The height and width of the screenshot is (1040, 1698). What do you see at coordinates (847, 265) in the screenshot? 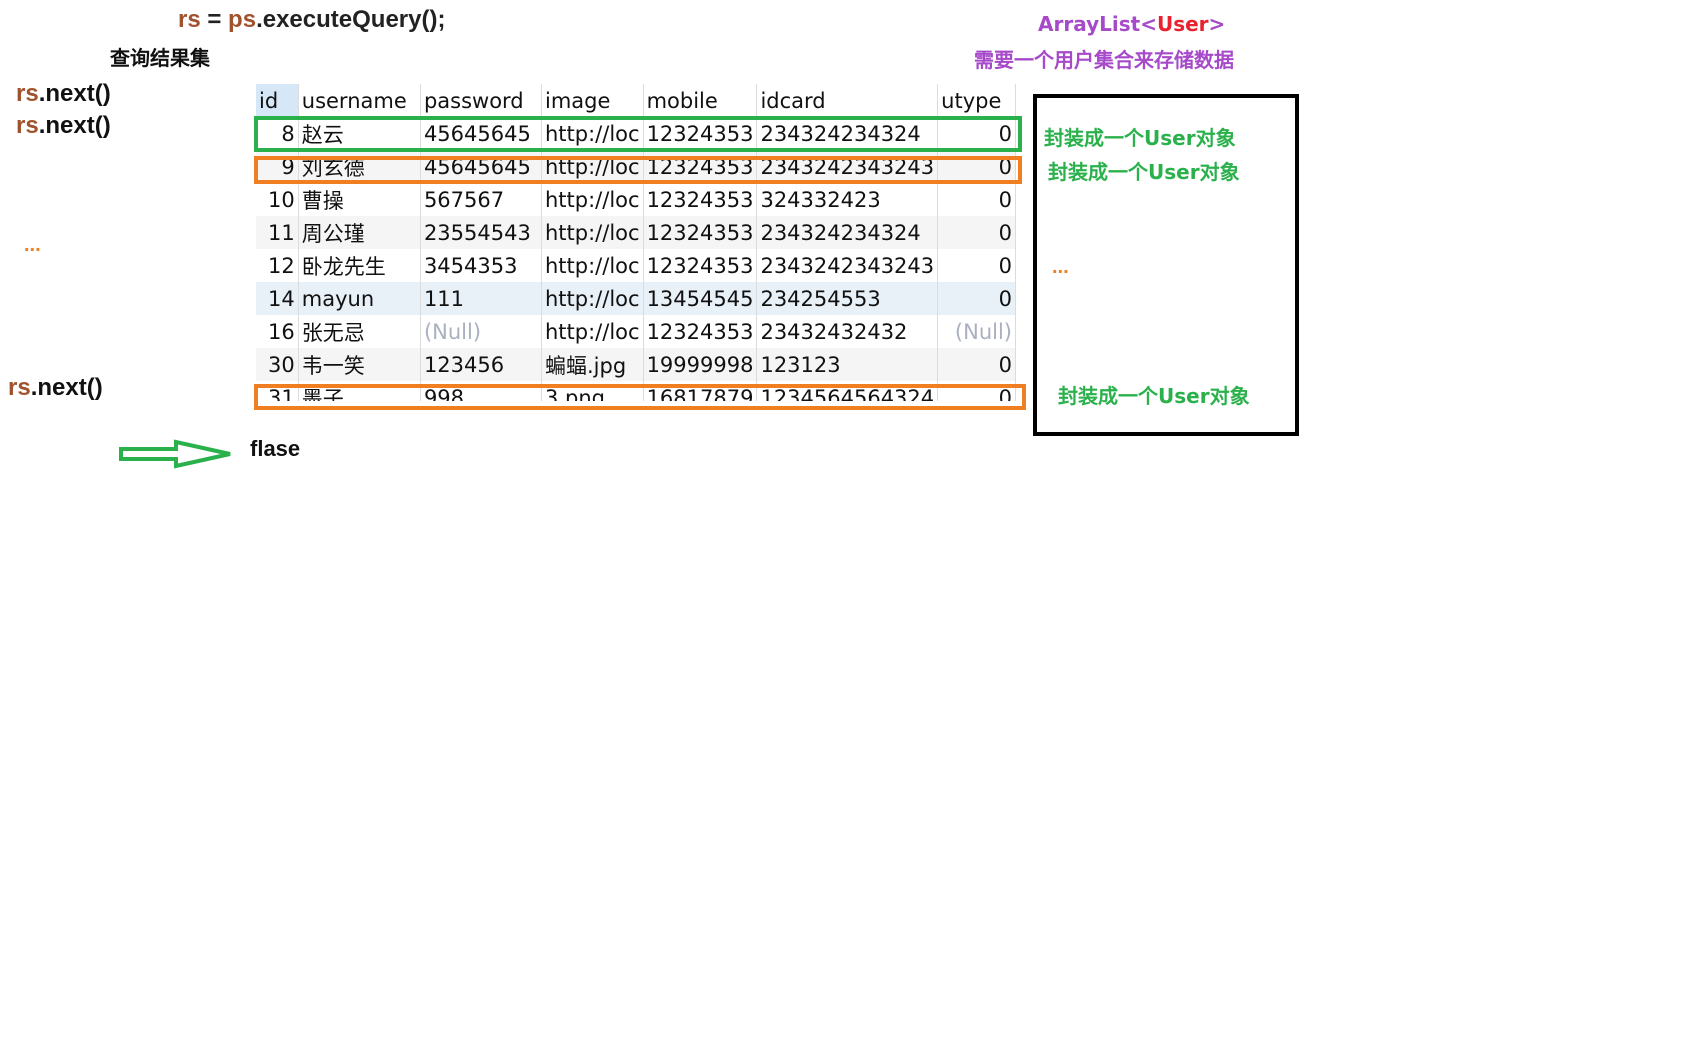
I see `cell-idcard: 2343242343243` at bounding box center [847, 265].